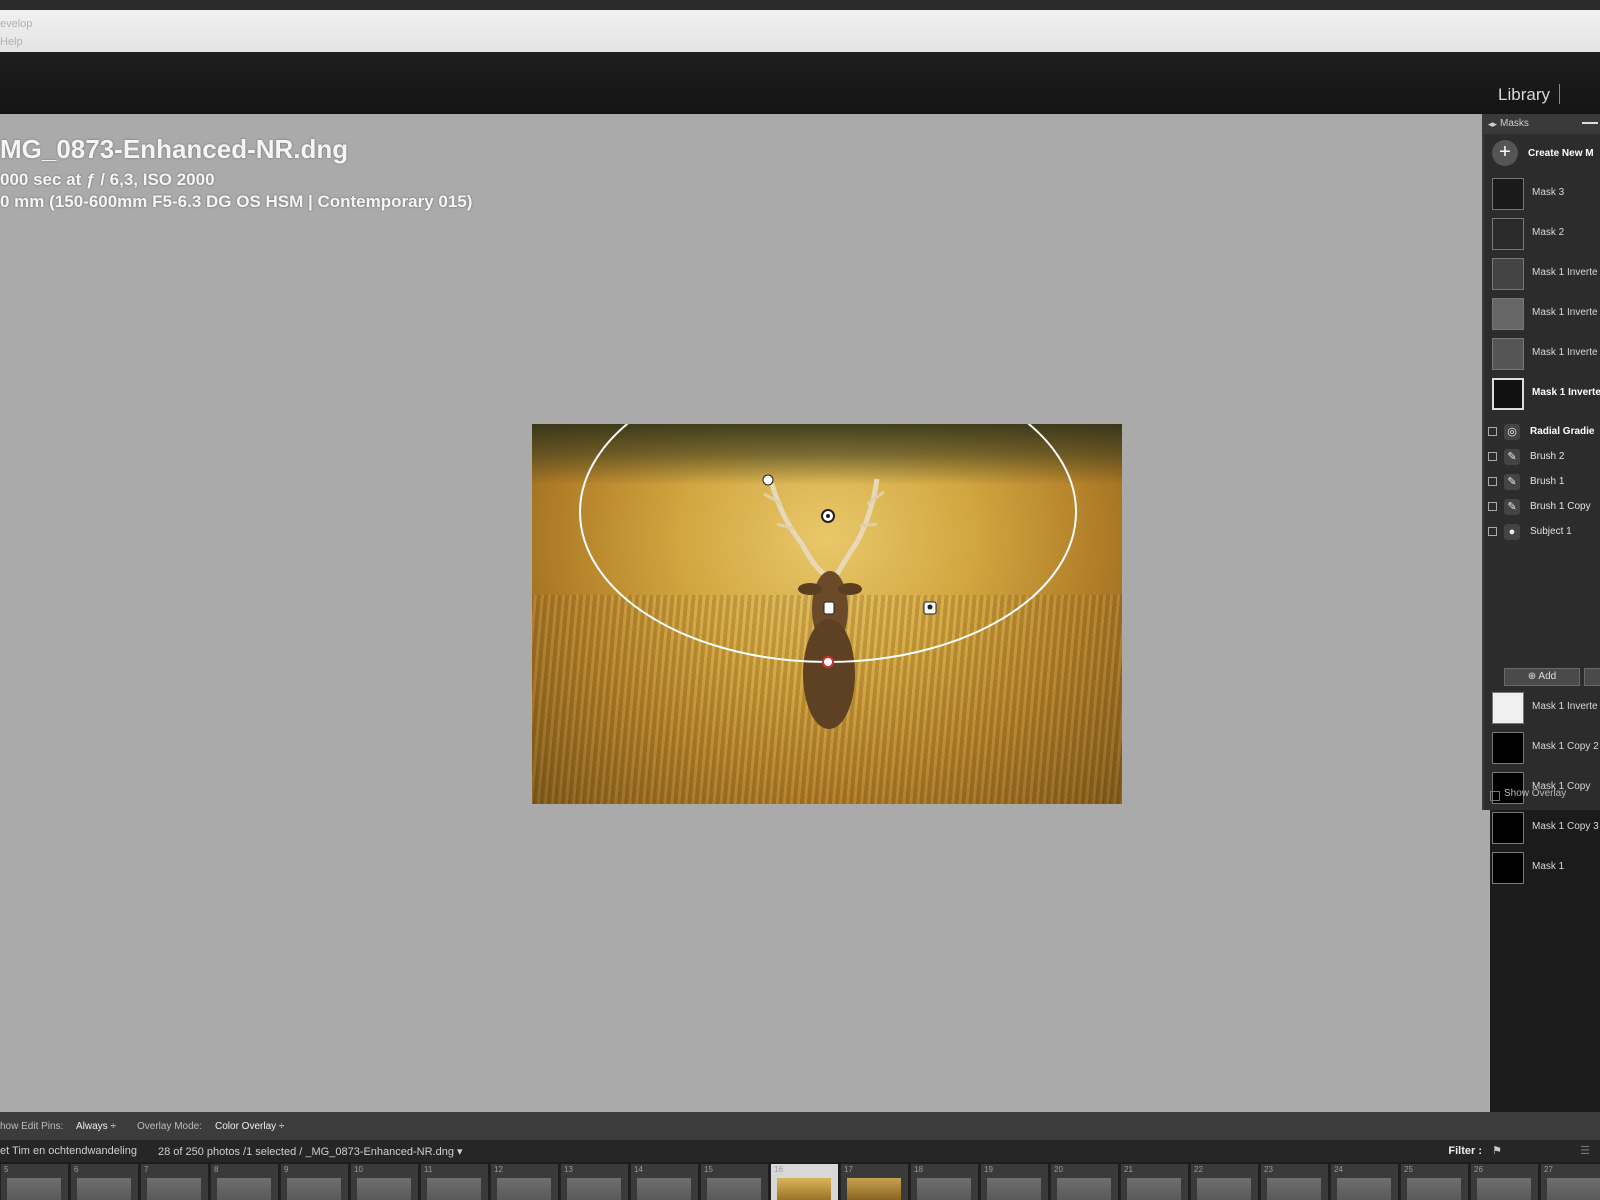 The width and height of the screenshot is (1600, 1200). What do you see at coordinates (1570, 1182) in the screenshot?
I see `filmstrip-thumbnail: 27` at bounding box center [1570, 1182].